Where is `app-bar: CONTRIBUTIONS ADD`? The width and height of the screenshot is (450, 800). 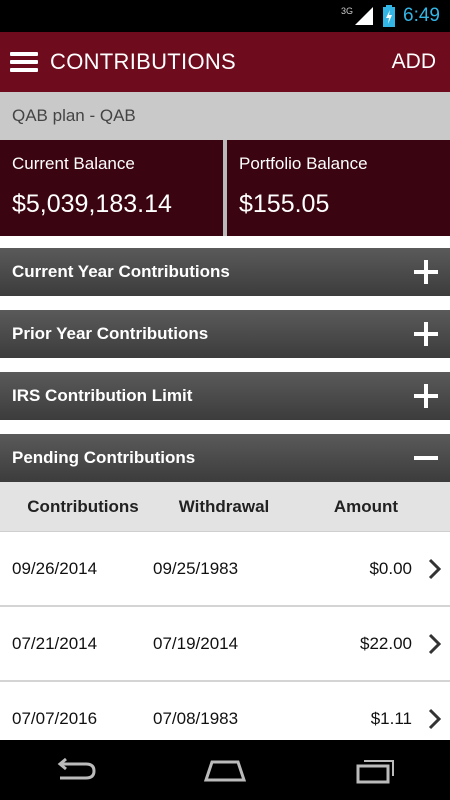 app-bar: CONTRIBUTIONS ADD is located at coordinates (225, 62).